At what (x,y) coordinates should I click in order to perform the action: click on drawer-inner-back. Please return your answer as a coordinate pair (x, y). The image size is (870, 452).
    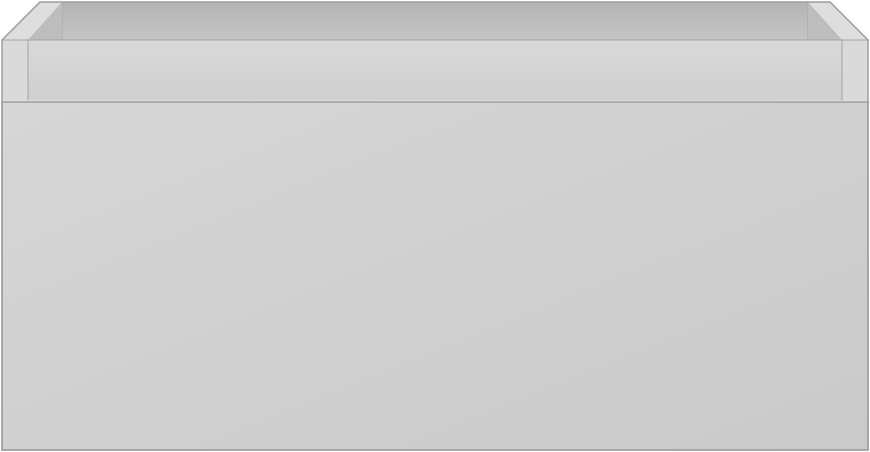
    Looking at the image, I should click on (435, 21).